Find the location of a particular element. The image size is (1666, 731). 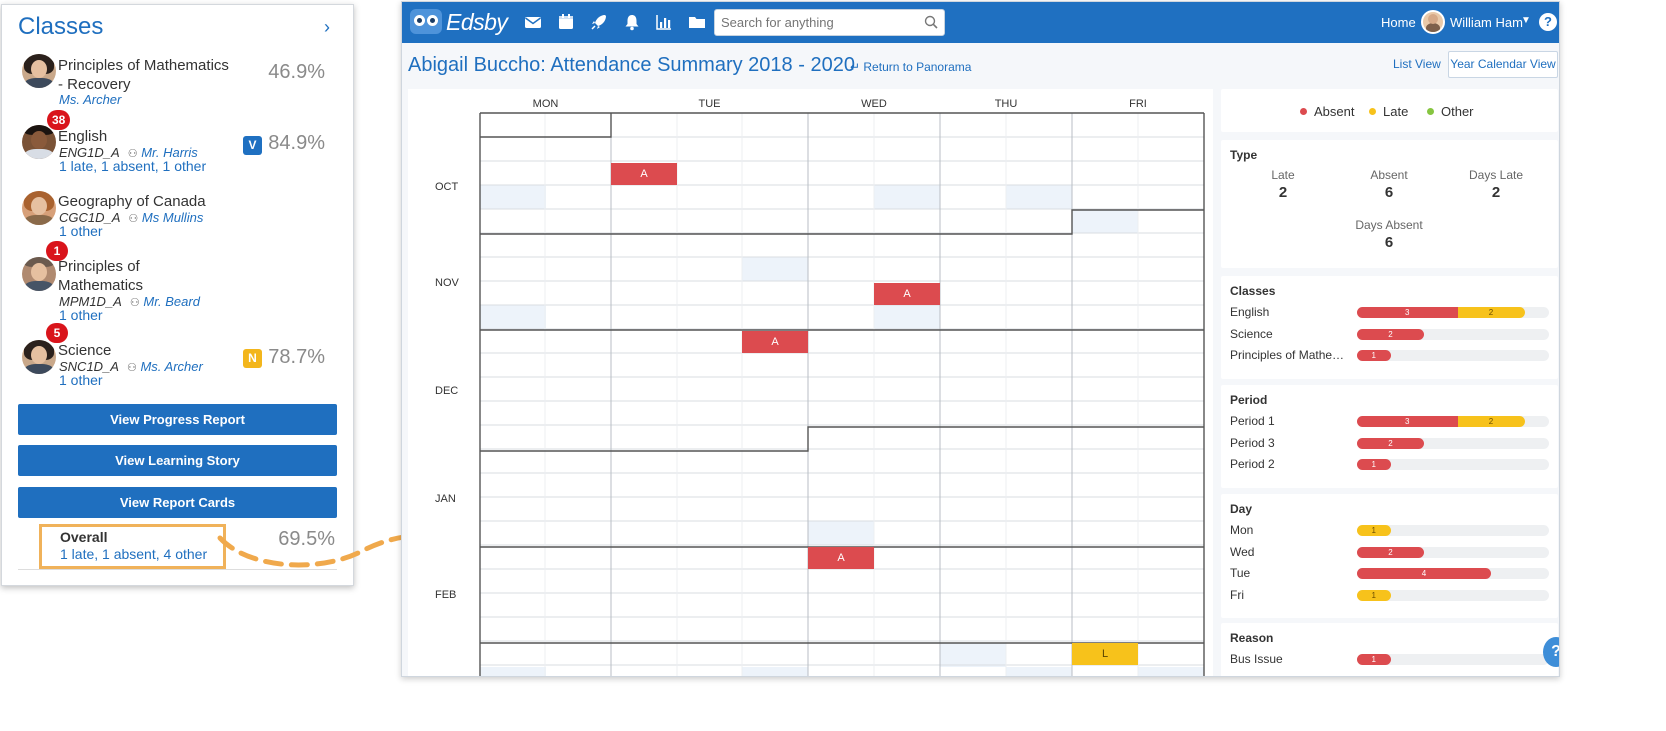

late-mark: L is located at coordinates (1105, 654).